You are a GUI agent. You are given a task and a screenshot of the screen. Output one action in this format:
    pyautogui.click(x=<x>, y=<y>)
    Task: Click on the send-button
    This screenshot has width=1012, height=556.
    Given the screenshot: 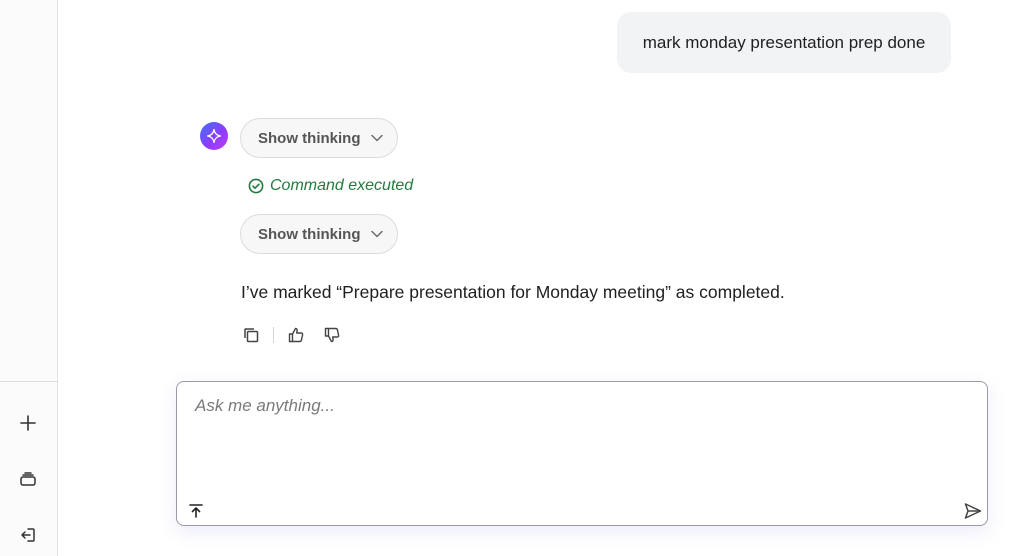 What is the action you would take?
    pyautogui.click(x=973, y=511)
    